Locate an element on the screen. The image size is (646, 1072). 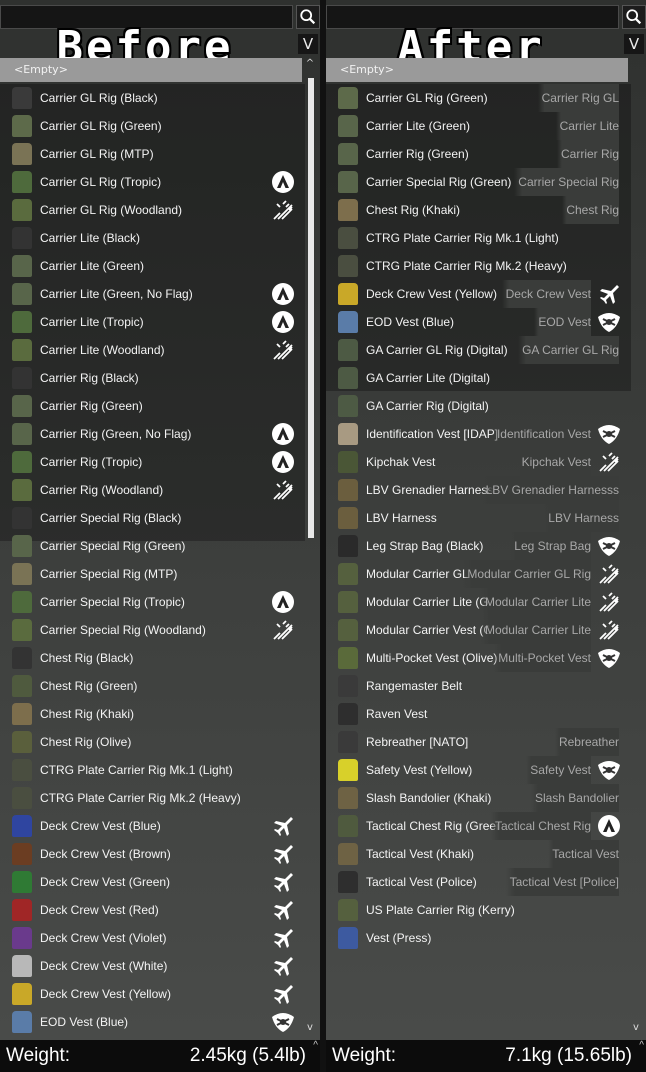
list-item: Deck Crew Vest (White) is located at coordinates (152, 966).